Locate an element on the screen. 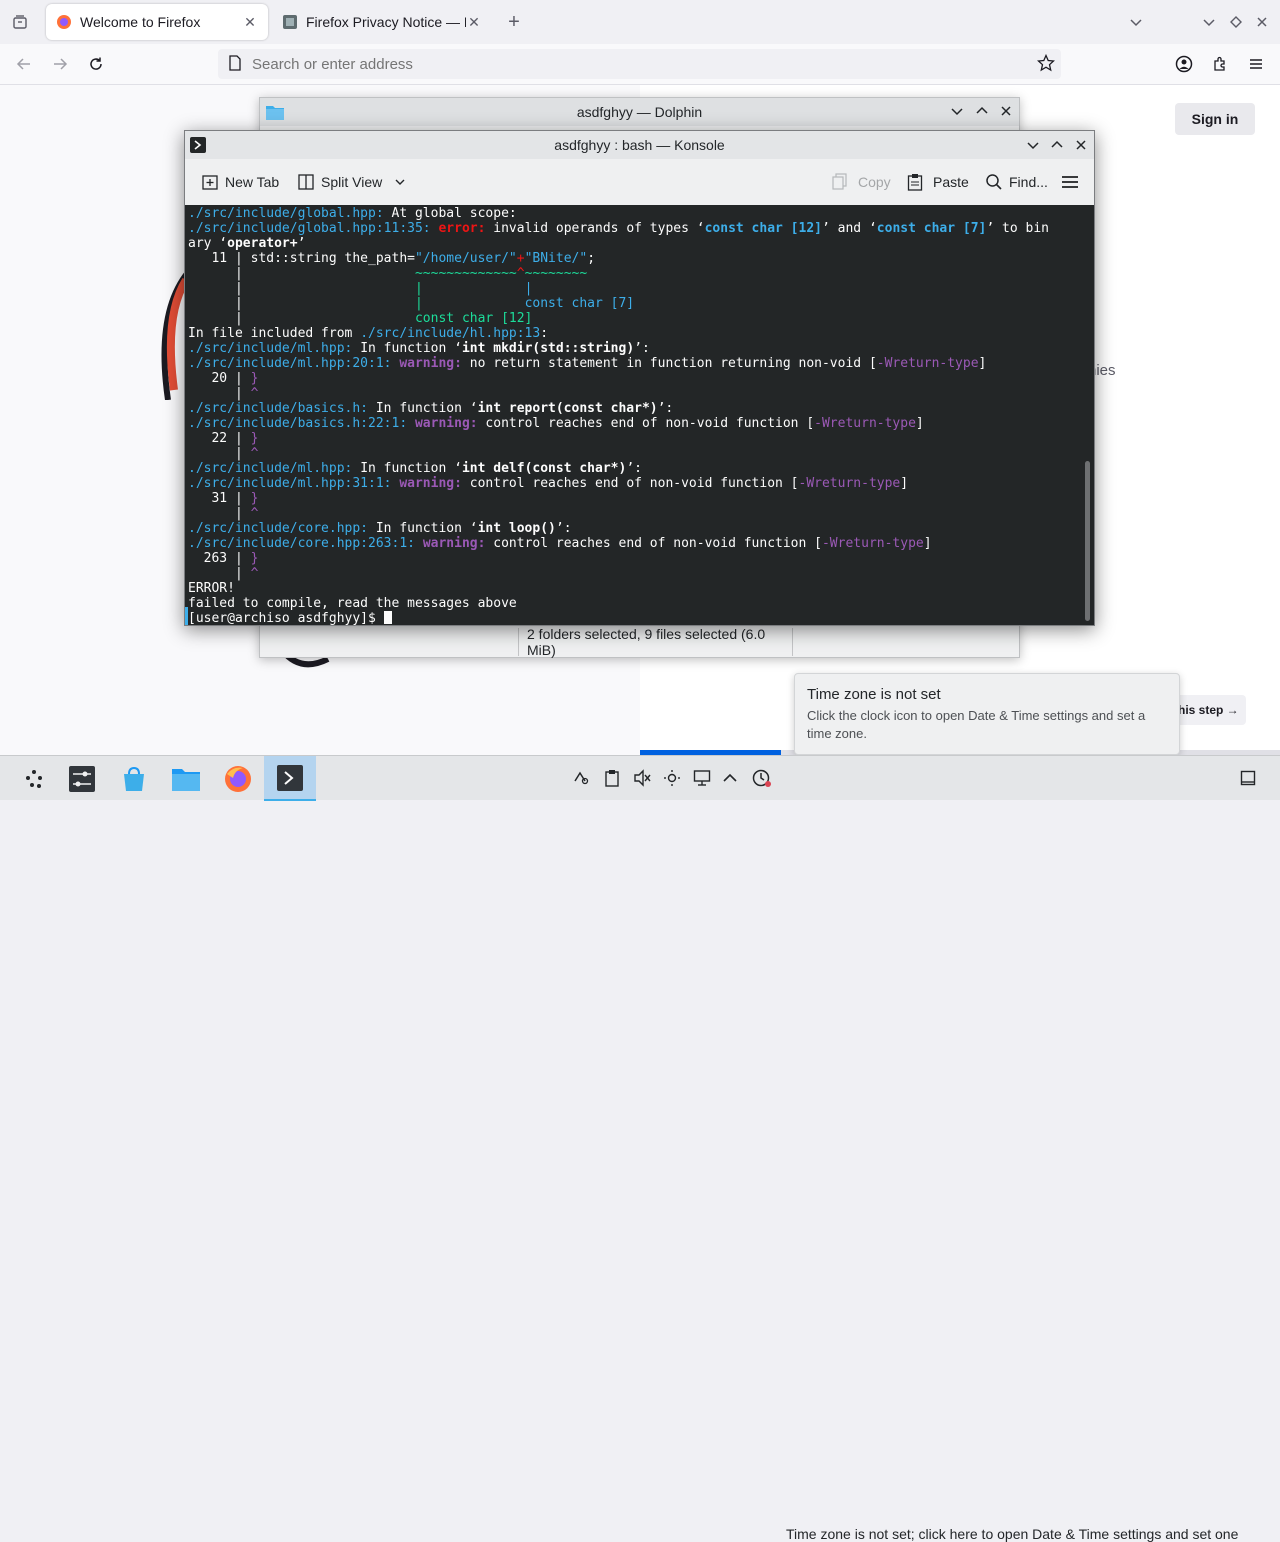 This screenshot has height=1542, width=1280. close-window-icon is located at coordinates (1262, 22).